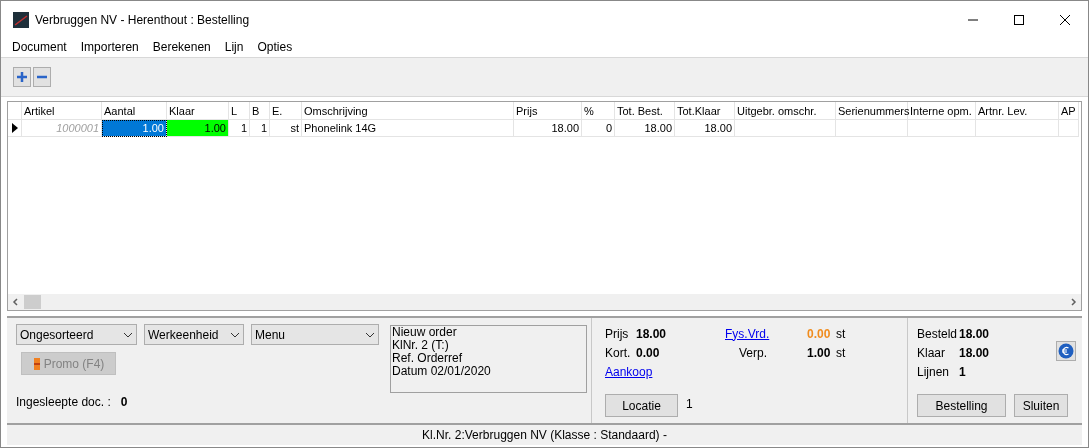  I want to click on column-header: Omschrijving, so click(408, 111).